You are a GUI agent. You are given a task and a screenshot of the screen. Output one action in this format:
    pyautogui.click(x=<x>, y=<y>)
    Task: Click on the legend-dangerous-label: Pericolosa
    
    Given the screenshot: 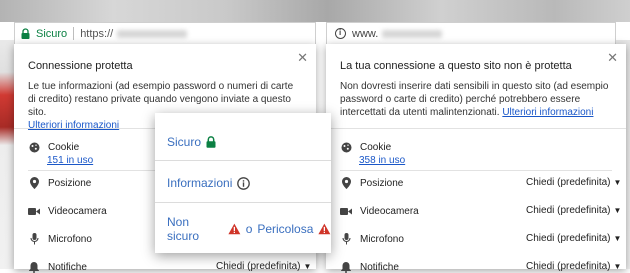 What is the action you would take?
    pyautogui.click(x=285, y=229)
    